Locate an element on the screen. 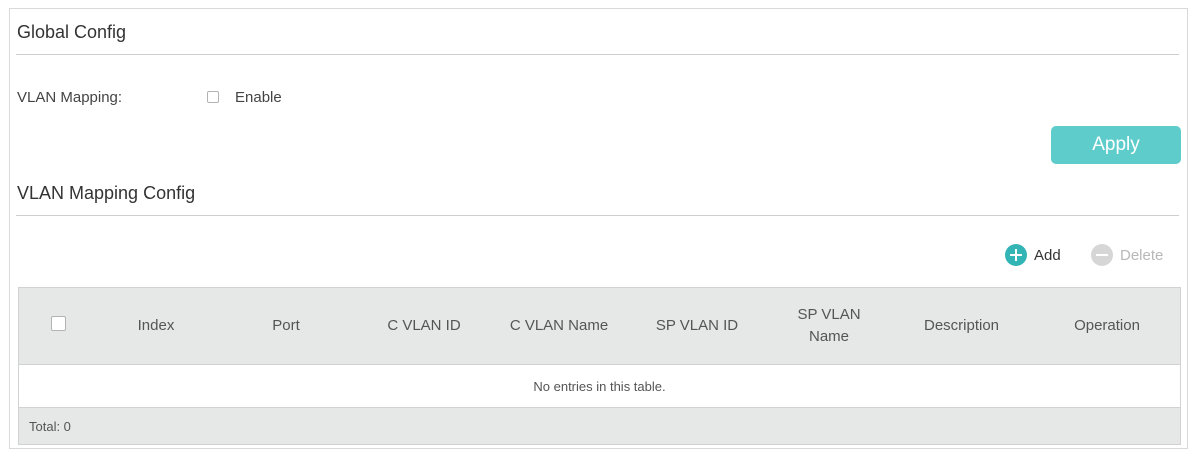 The height and width of the screenshot is (457, 1198). sp-vlan-name-line2: Name is located at coordinates (828, 336).